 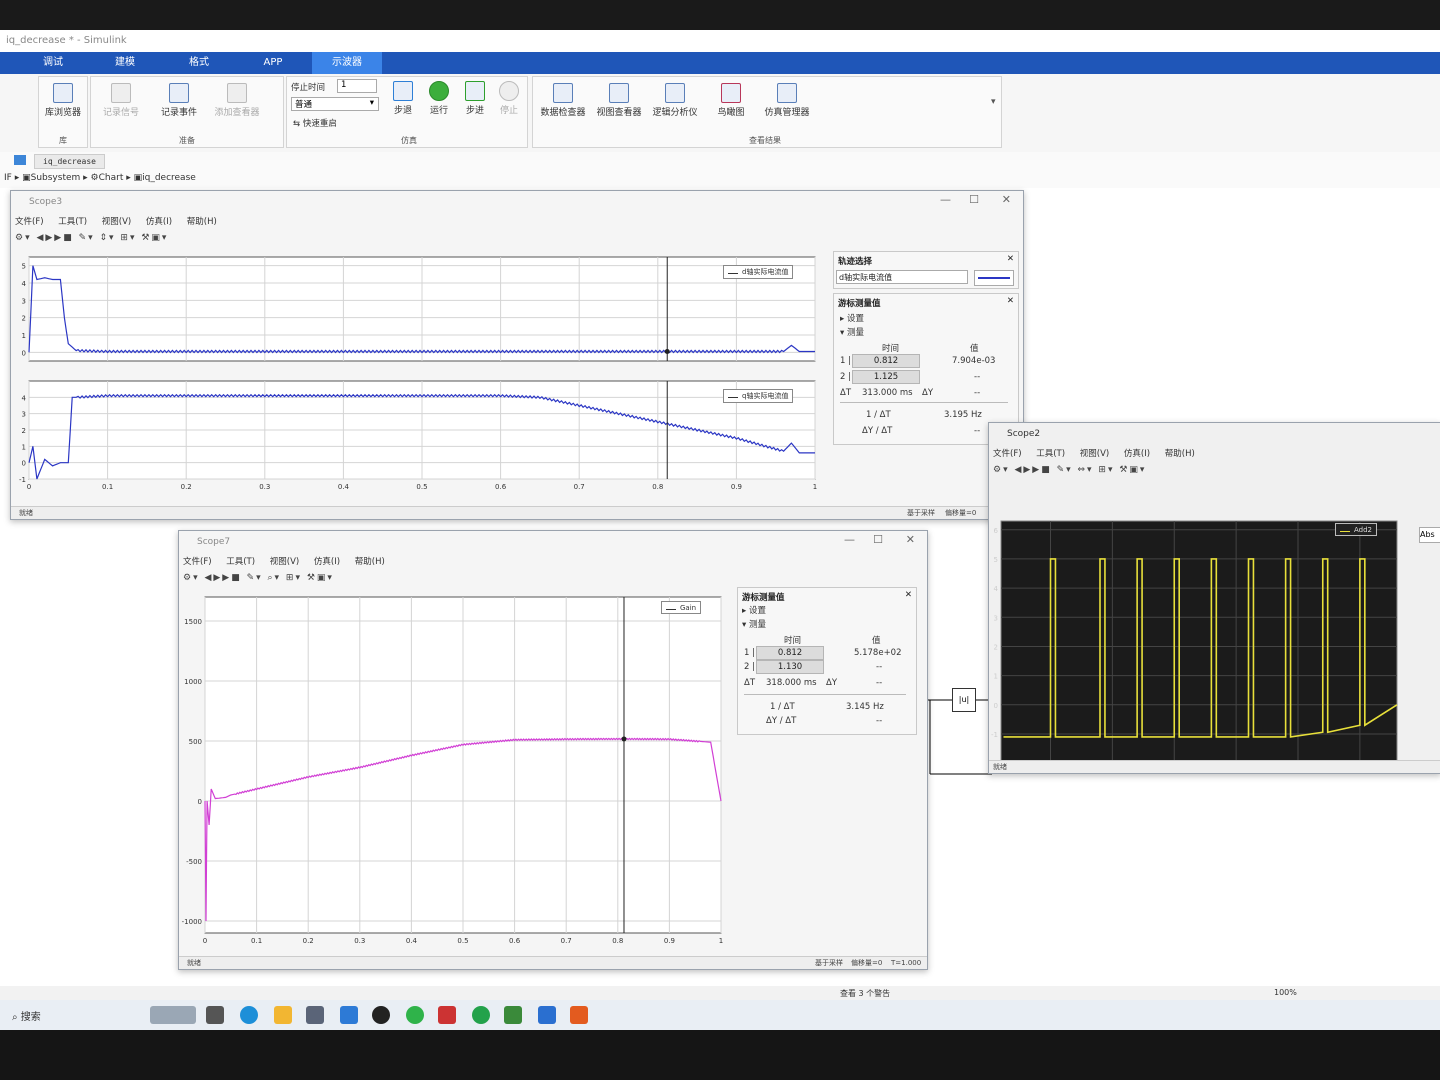 I want to click on store-icon, so click(x=315, y=1015).